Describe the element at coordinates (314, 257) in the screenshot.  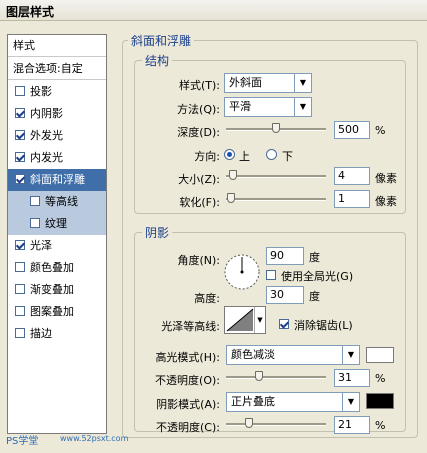
I see `angle-unit: 度` at that location.